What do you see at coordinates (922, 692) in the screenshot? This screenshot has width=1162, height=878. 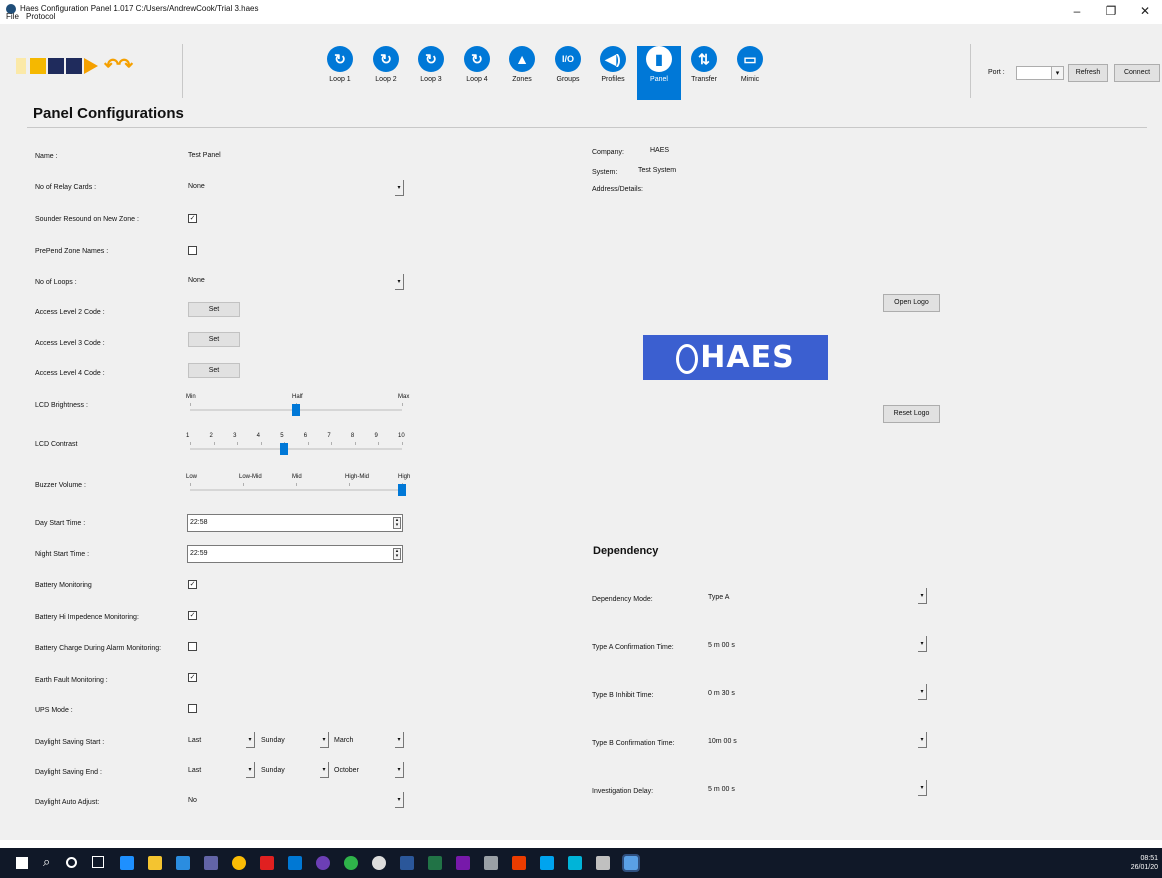 I see `type-b-inhibit-dropdown: ▾` at bounding box center [922, 692].